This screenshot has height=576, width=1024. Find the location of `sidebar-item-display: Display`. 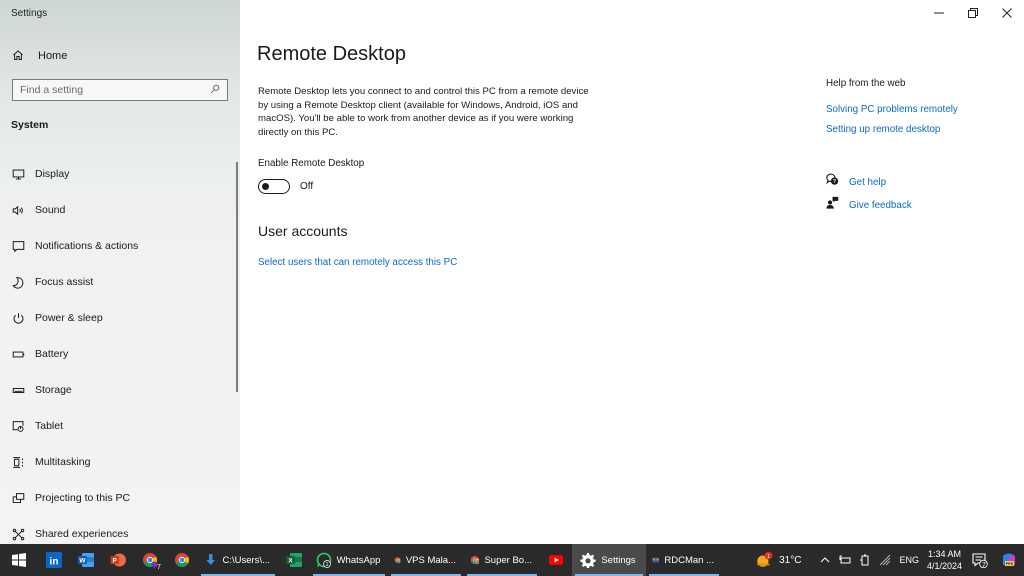

sidebar-item-display: Display is located at coordinates (116, 174).